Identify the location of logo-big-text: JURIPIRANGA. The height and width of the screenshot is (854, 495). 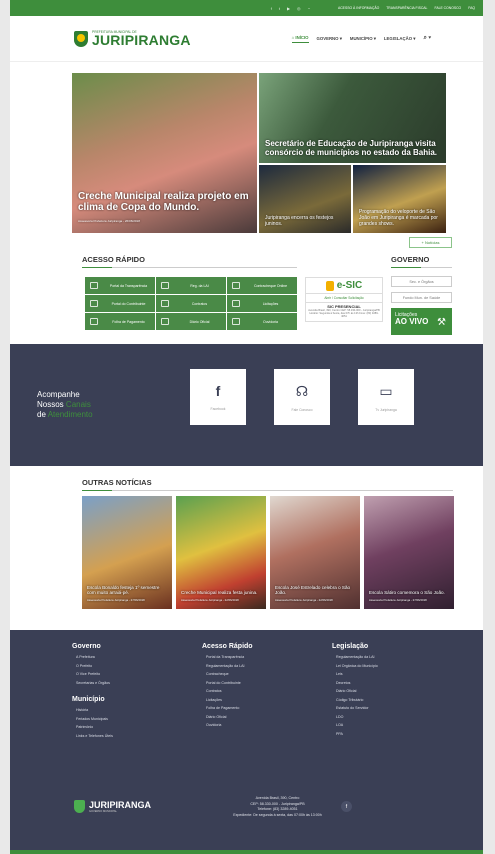
(141, 40).